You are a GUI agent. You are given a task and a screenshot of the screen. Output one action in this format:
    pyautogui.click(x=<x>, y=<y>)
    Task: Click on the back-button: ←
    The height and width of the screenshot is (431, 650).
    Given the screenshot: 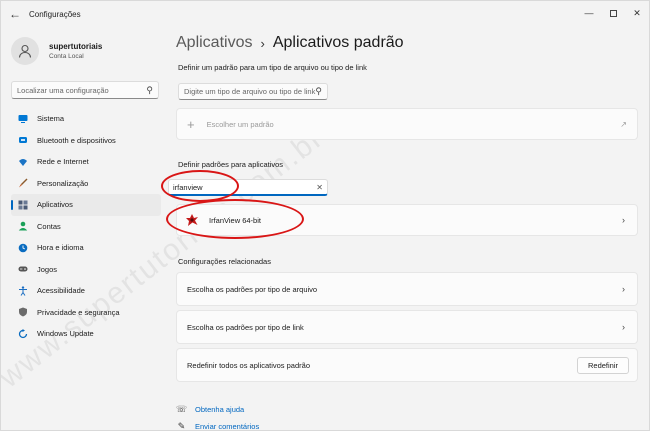 What is the action you would take?
    pyautogui.click(x=15, y=14)
    